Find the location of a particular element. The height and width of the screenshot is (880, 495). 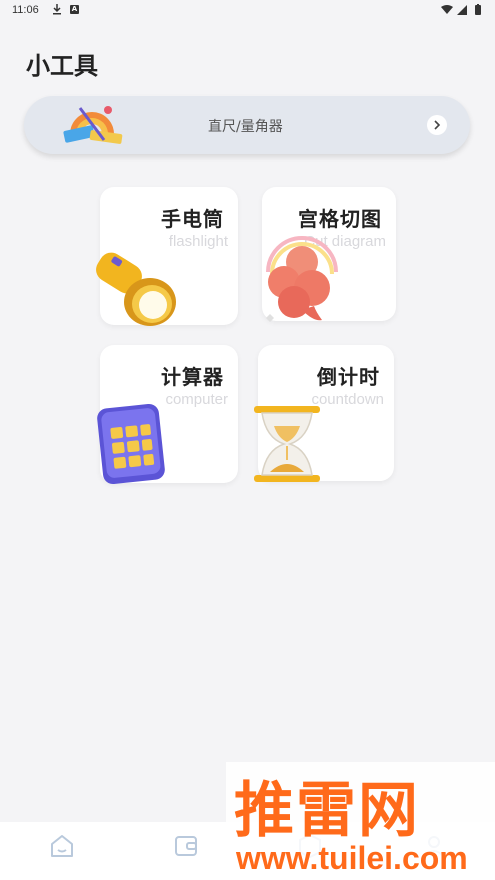

watermark: 推雷网 www.tuilei.com is located at coordinates (360, 821).